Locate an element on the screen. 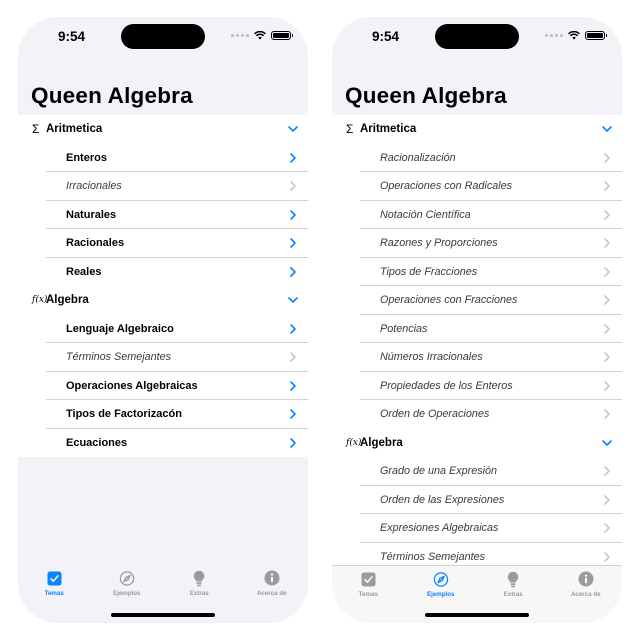  tab-label: Extras is located at coordinates (199, 593).